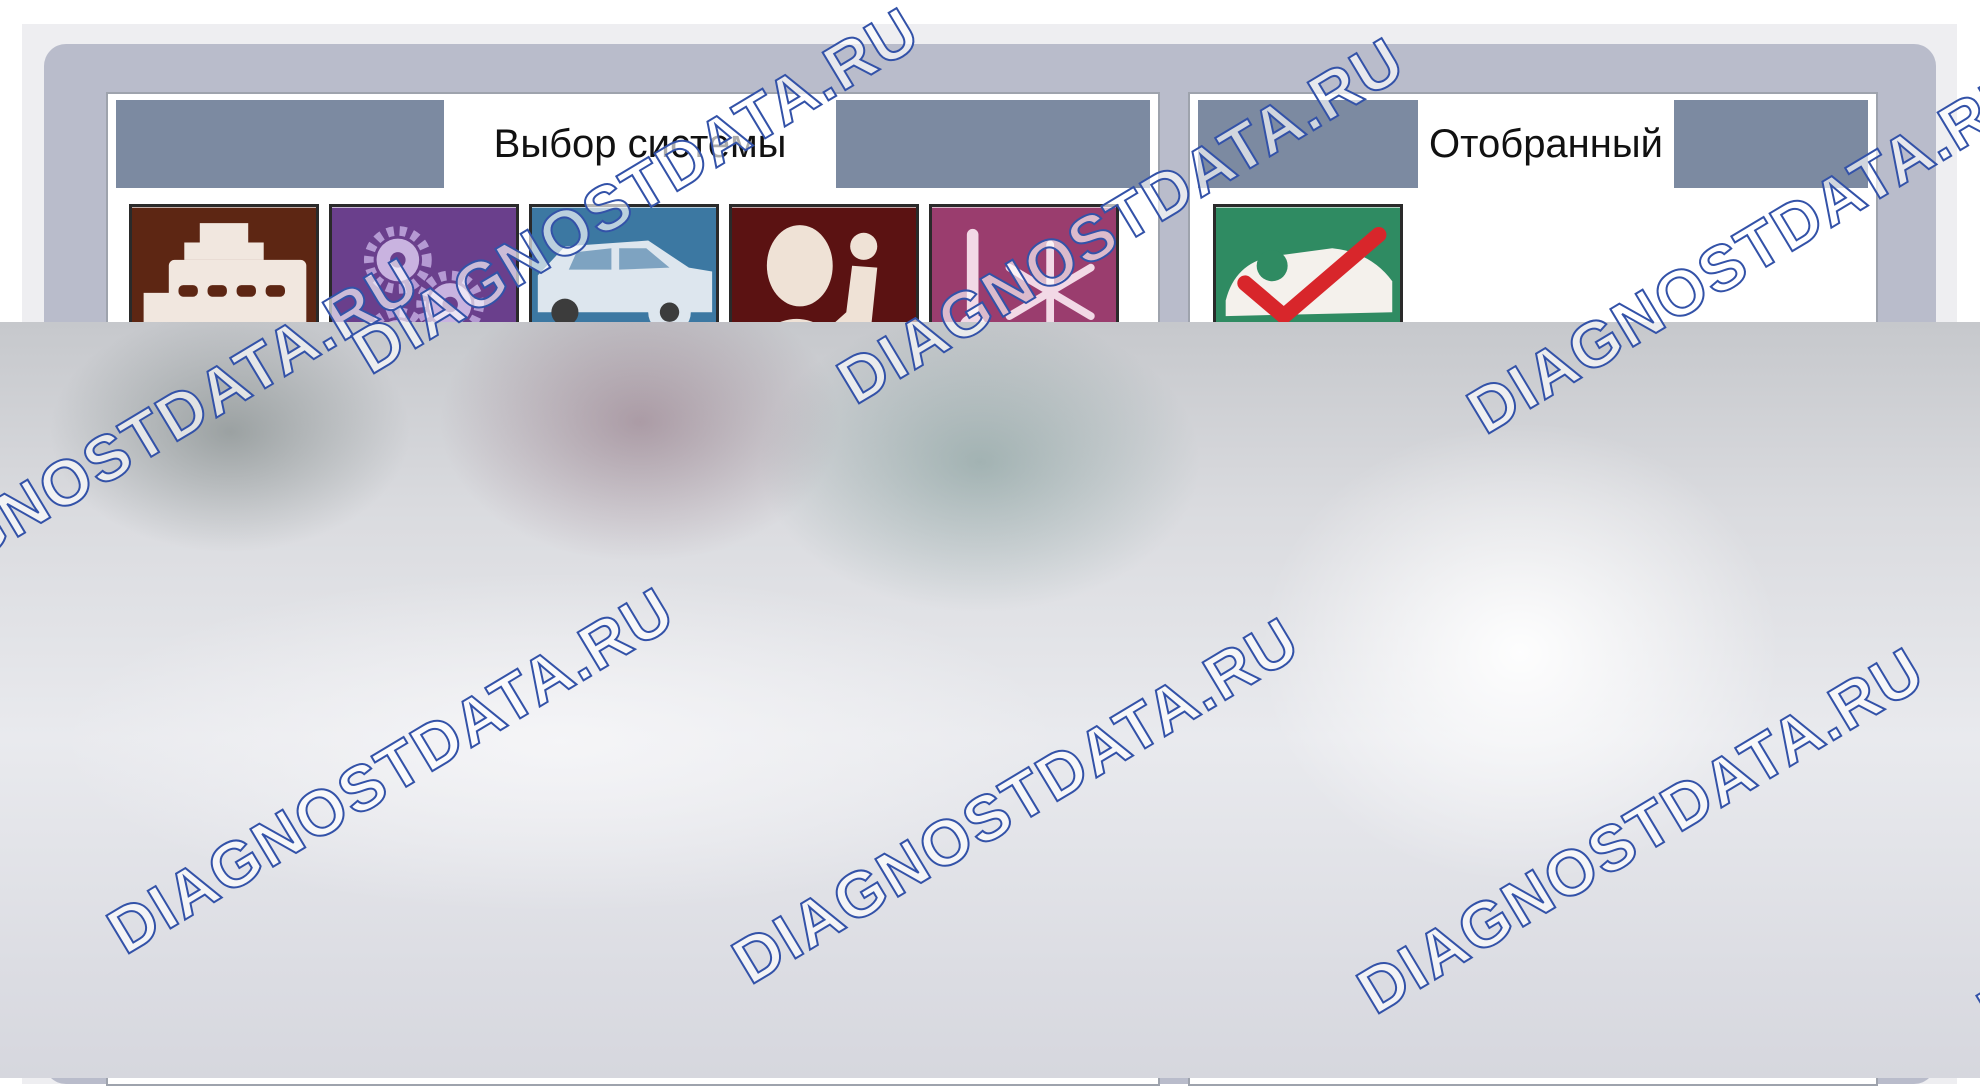 Image resolution: width=1980 pixels, height=1086 pixels. I want to click on selected-system-tile, so click(1308, 319).